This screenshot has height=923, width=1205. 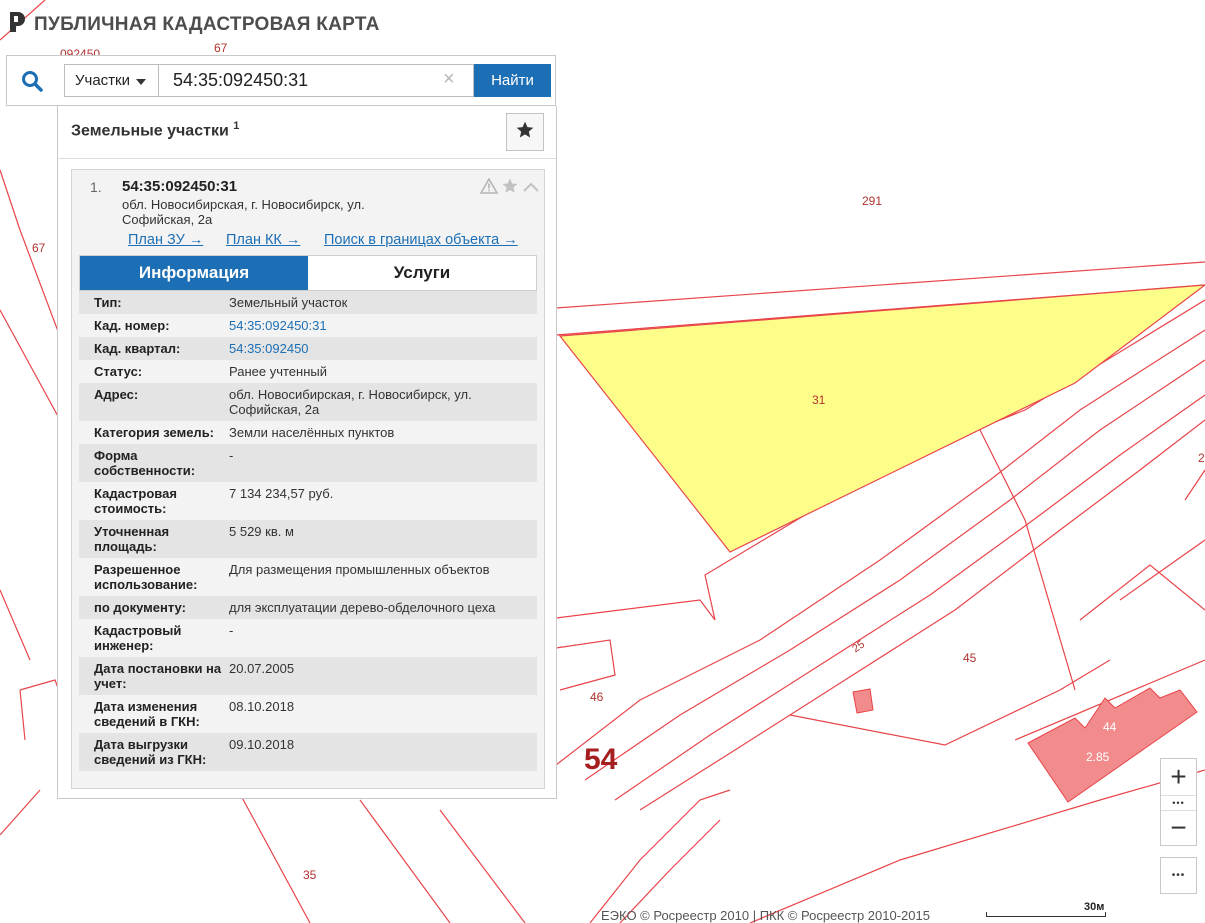 What do you see at coordinates (312, 432) in the screenshot?
I see `info-value: Земли населённых пунктов` at bounding box center [312, 432].